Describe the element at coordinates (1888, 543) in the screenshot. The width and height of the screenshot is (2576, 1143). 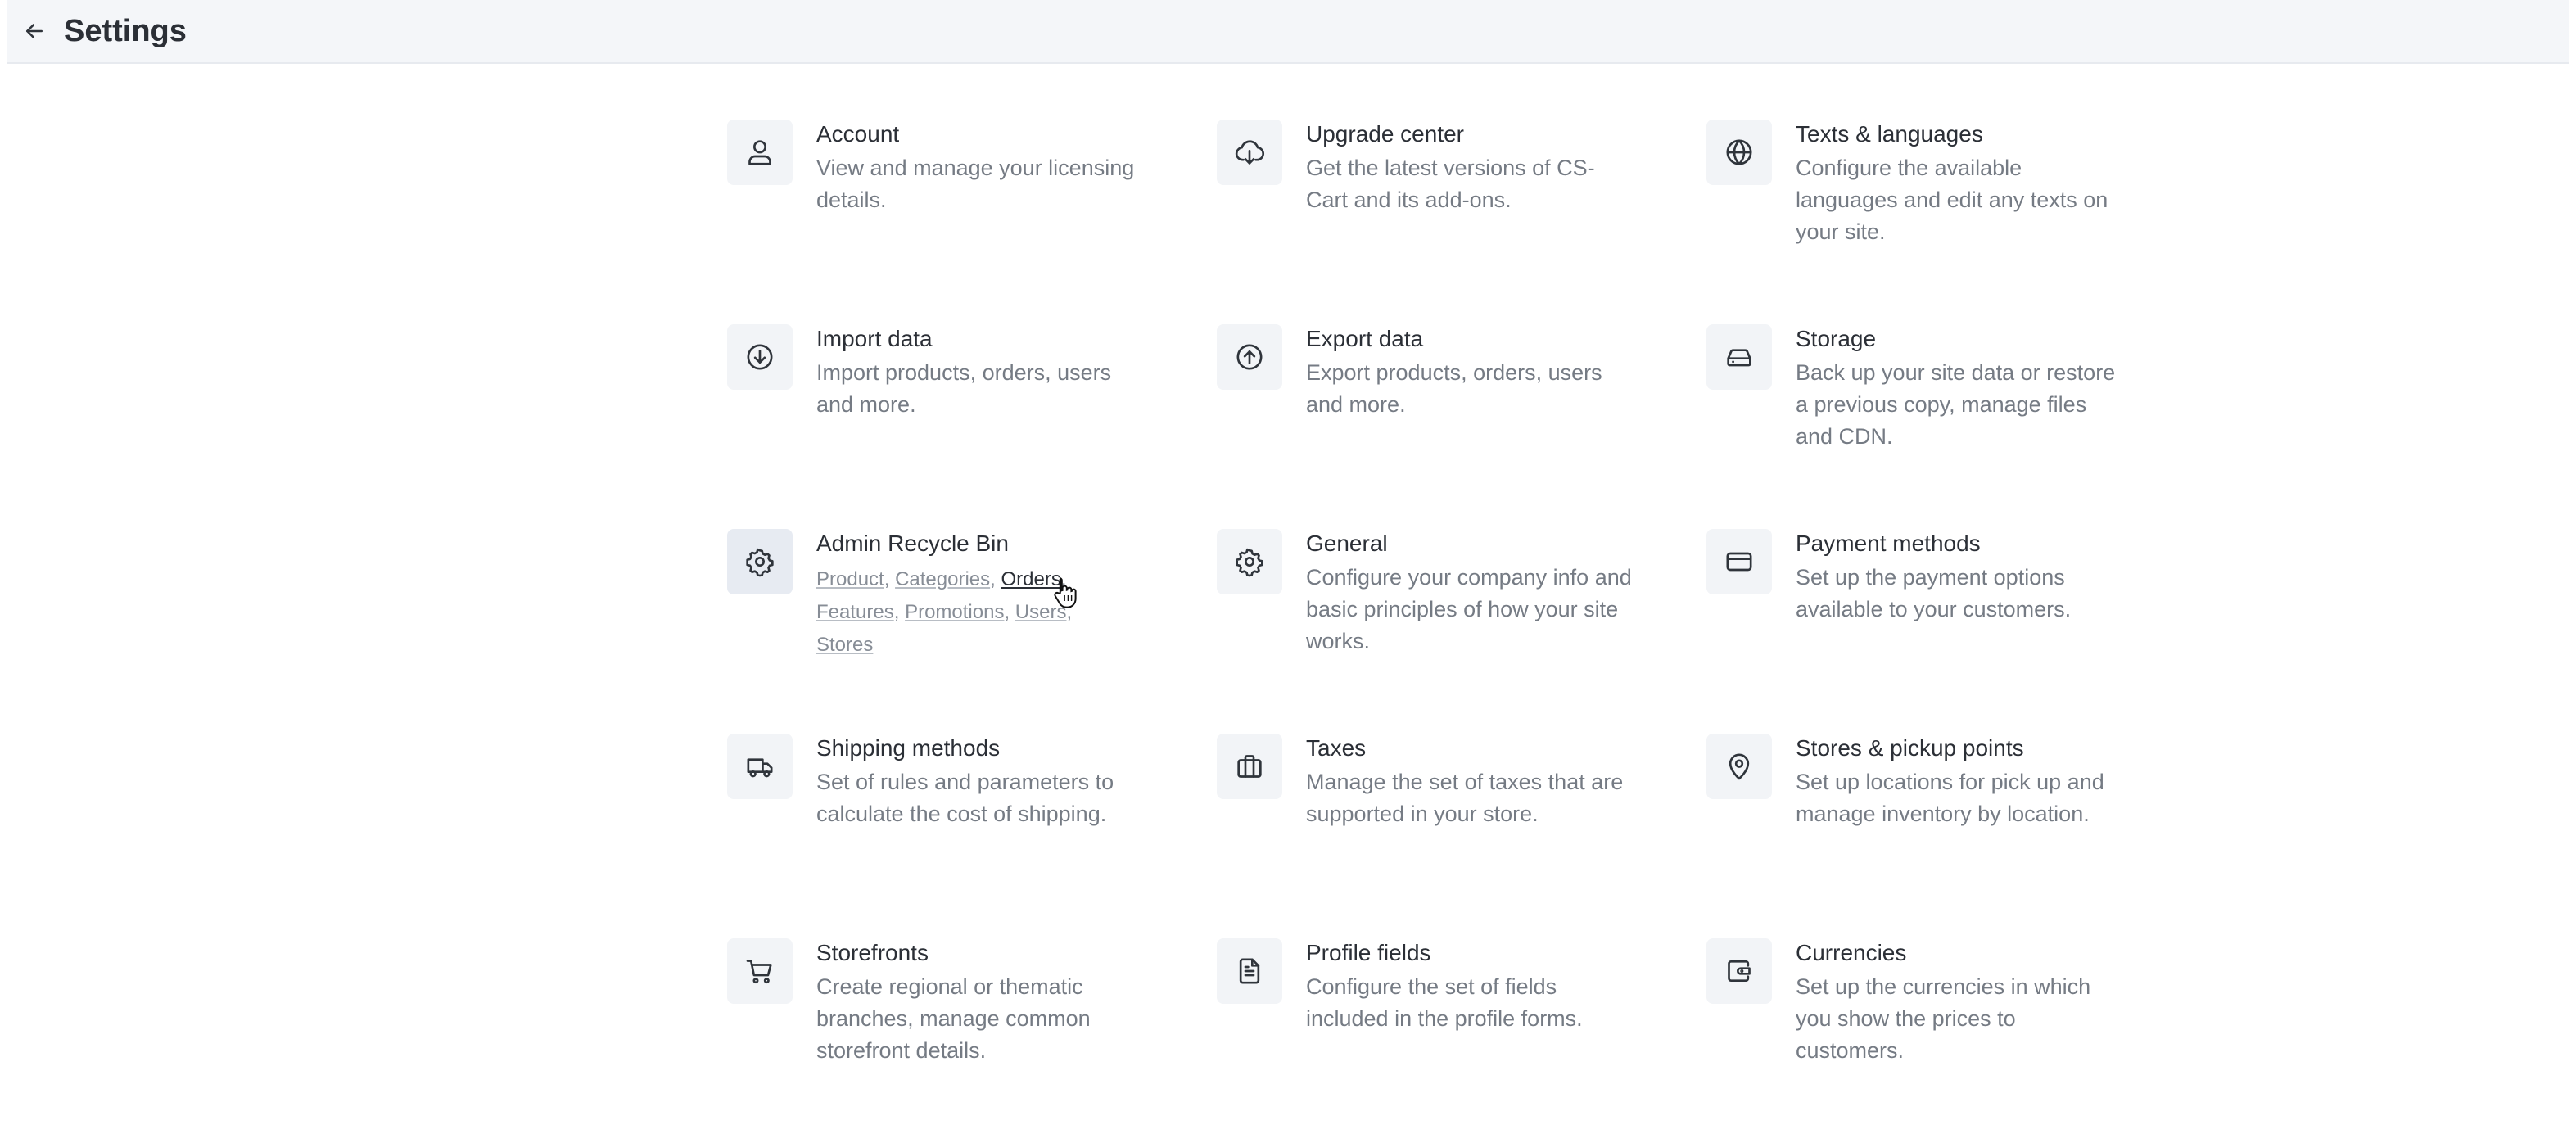
I see `card-title: Payment methods` at that location.